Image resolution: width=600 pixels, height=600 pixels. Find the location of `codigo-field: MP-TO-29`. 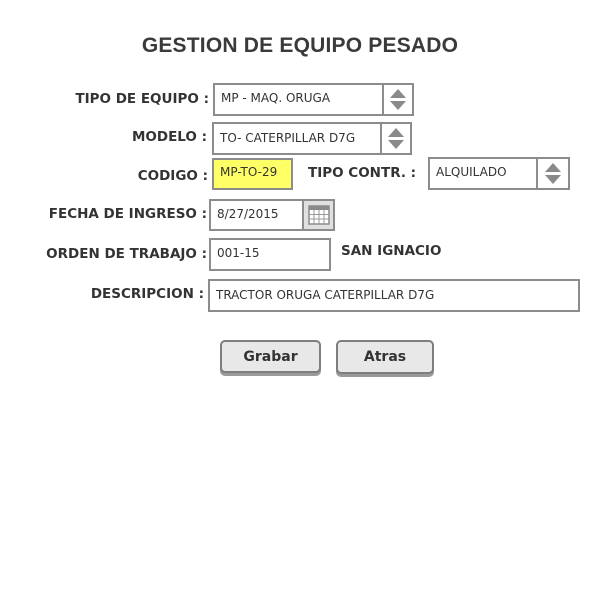

codigo-field: MP-TO-29 is located at coordinates (252, 174).